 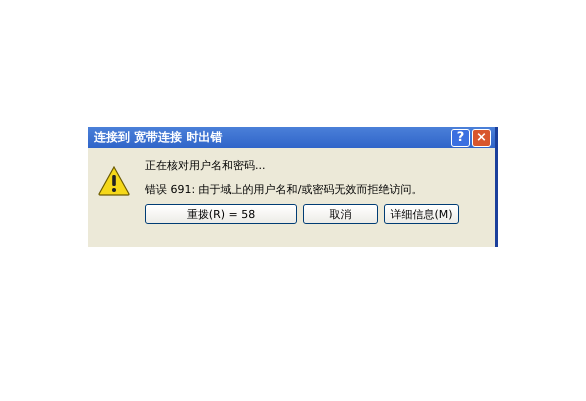 I want to click on close-button: ×, so click(x=481, y=137).